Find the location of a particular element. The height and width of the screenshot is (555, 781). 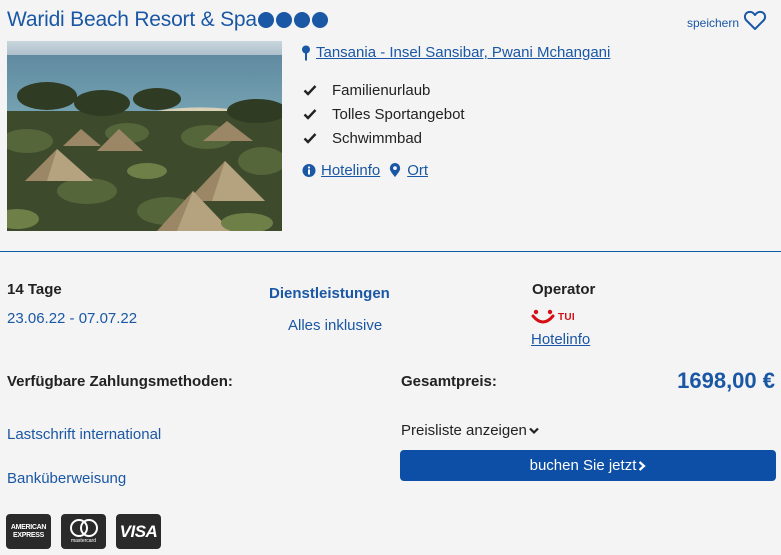

pricelist-toggle: Preisliste anzeigen is located at coordinates (470, 430).